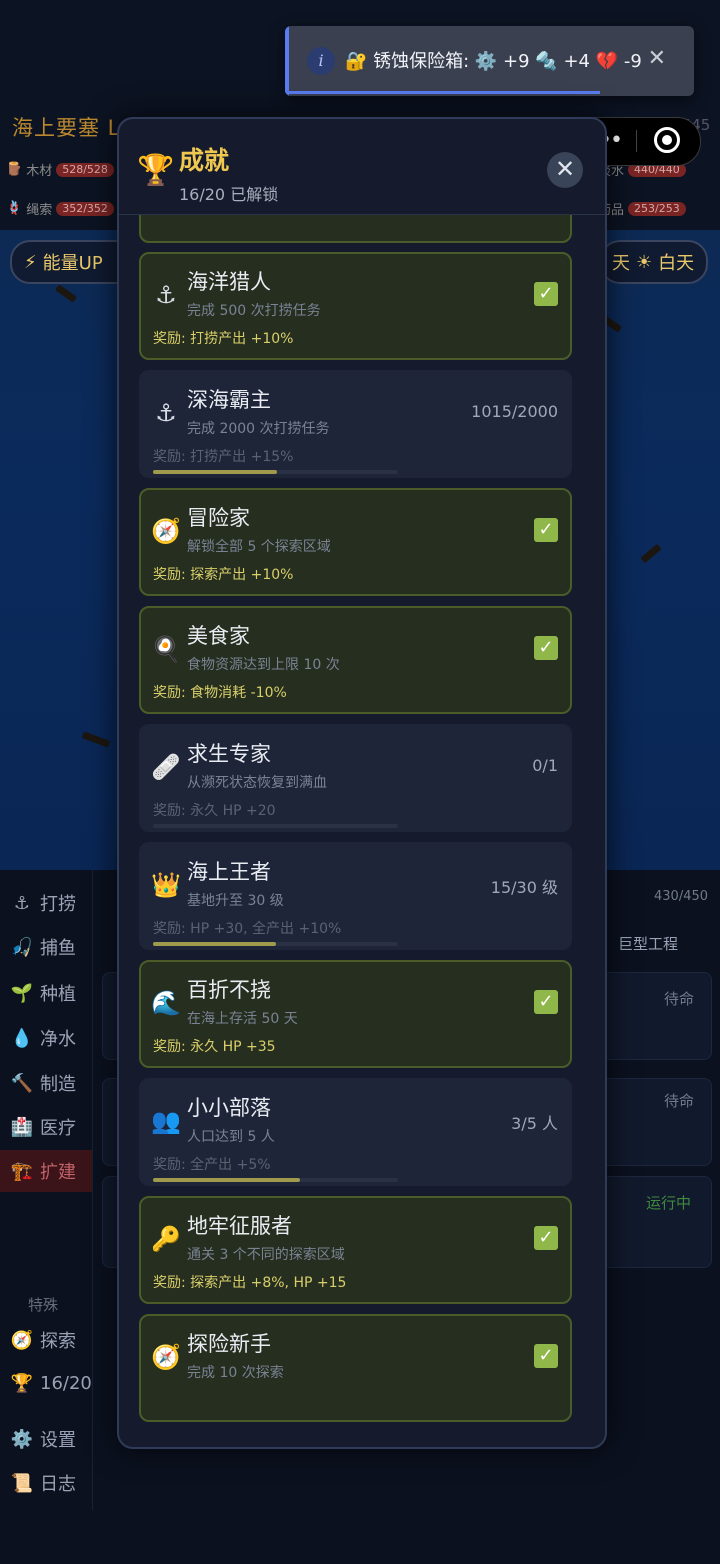 This screenshot has width=720, height=1564. I want to click on side-item-purify: 💧 净水, so click(43, 1038).